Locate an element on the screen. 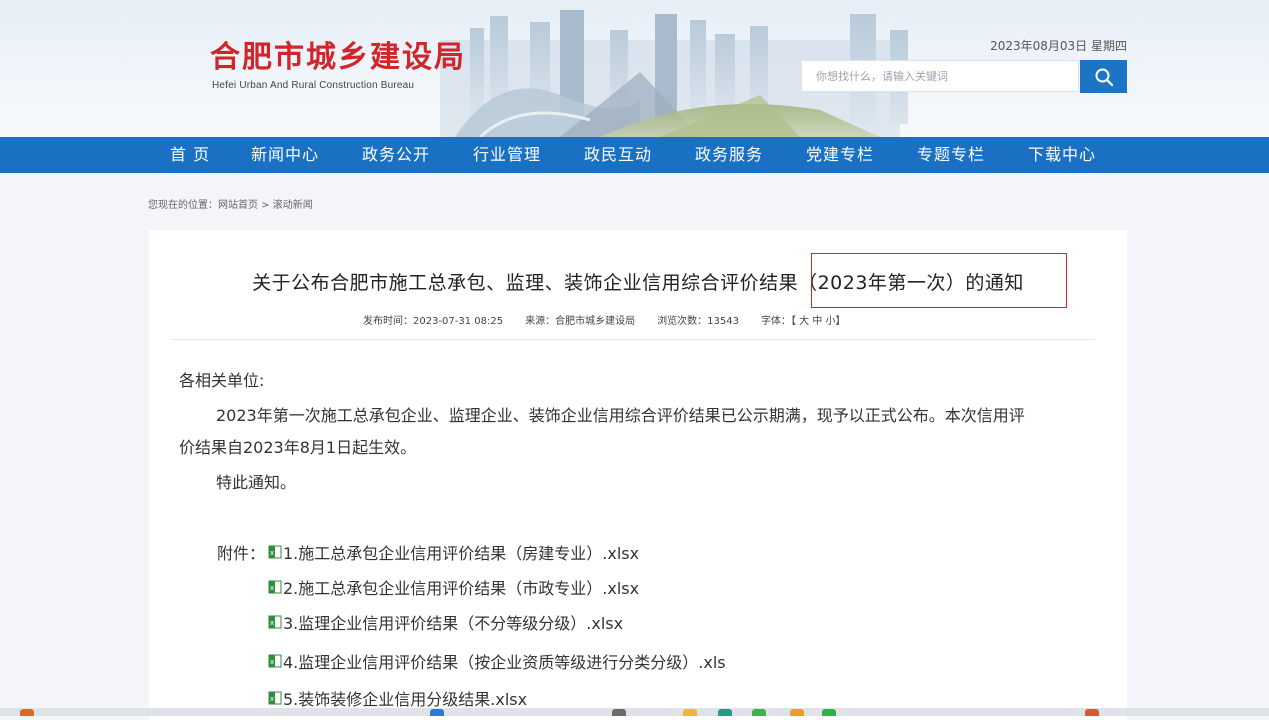  greeting-text: 各相关单位: is located at coordinates (222, 380).